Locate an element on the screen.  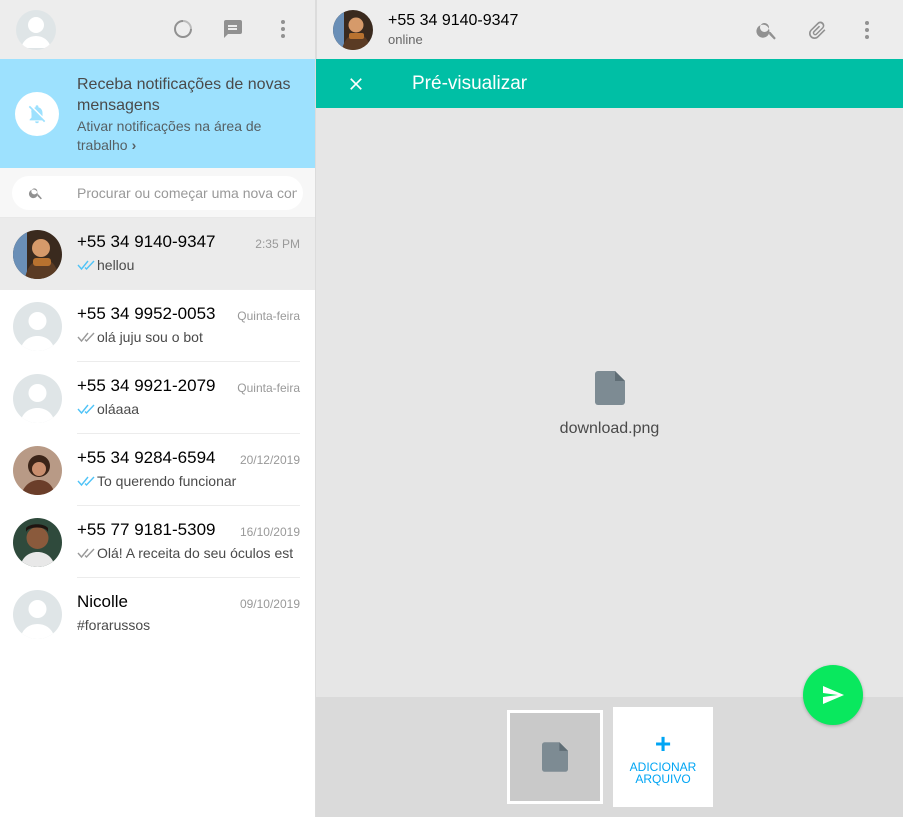
close-icon is located at coordinates (356, 84).